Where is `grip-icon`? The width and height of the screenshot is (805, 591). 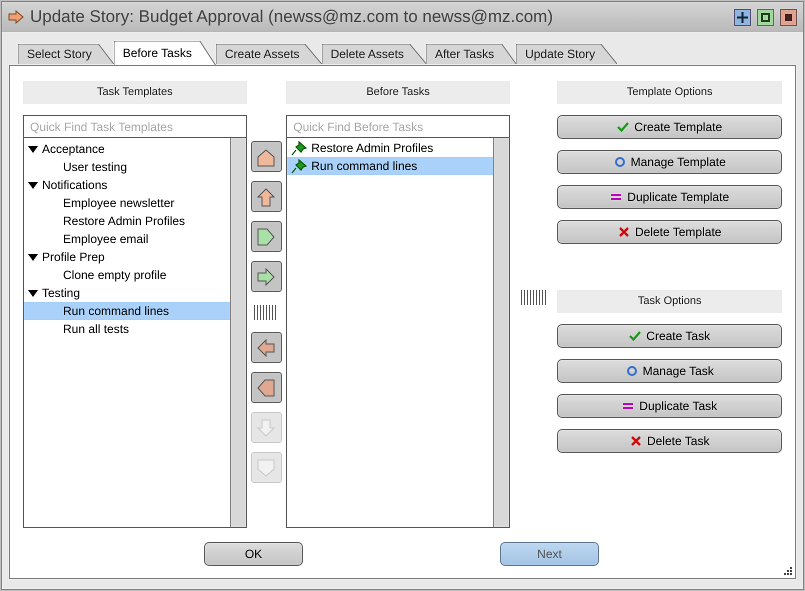
grip-icon is located at coordinates (534, 297).